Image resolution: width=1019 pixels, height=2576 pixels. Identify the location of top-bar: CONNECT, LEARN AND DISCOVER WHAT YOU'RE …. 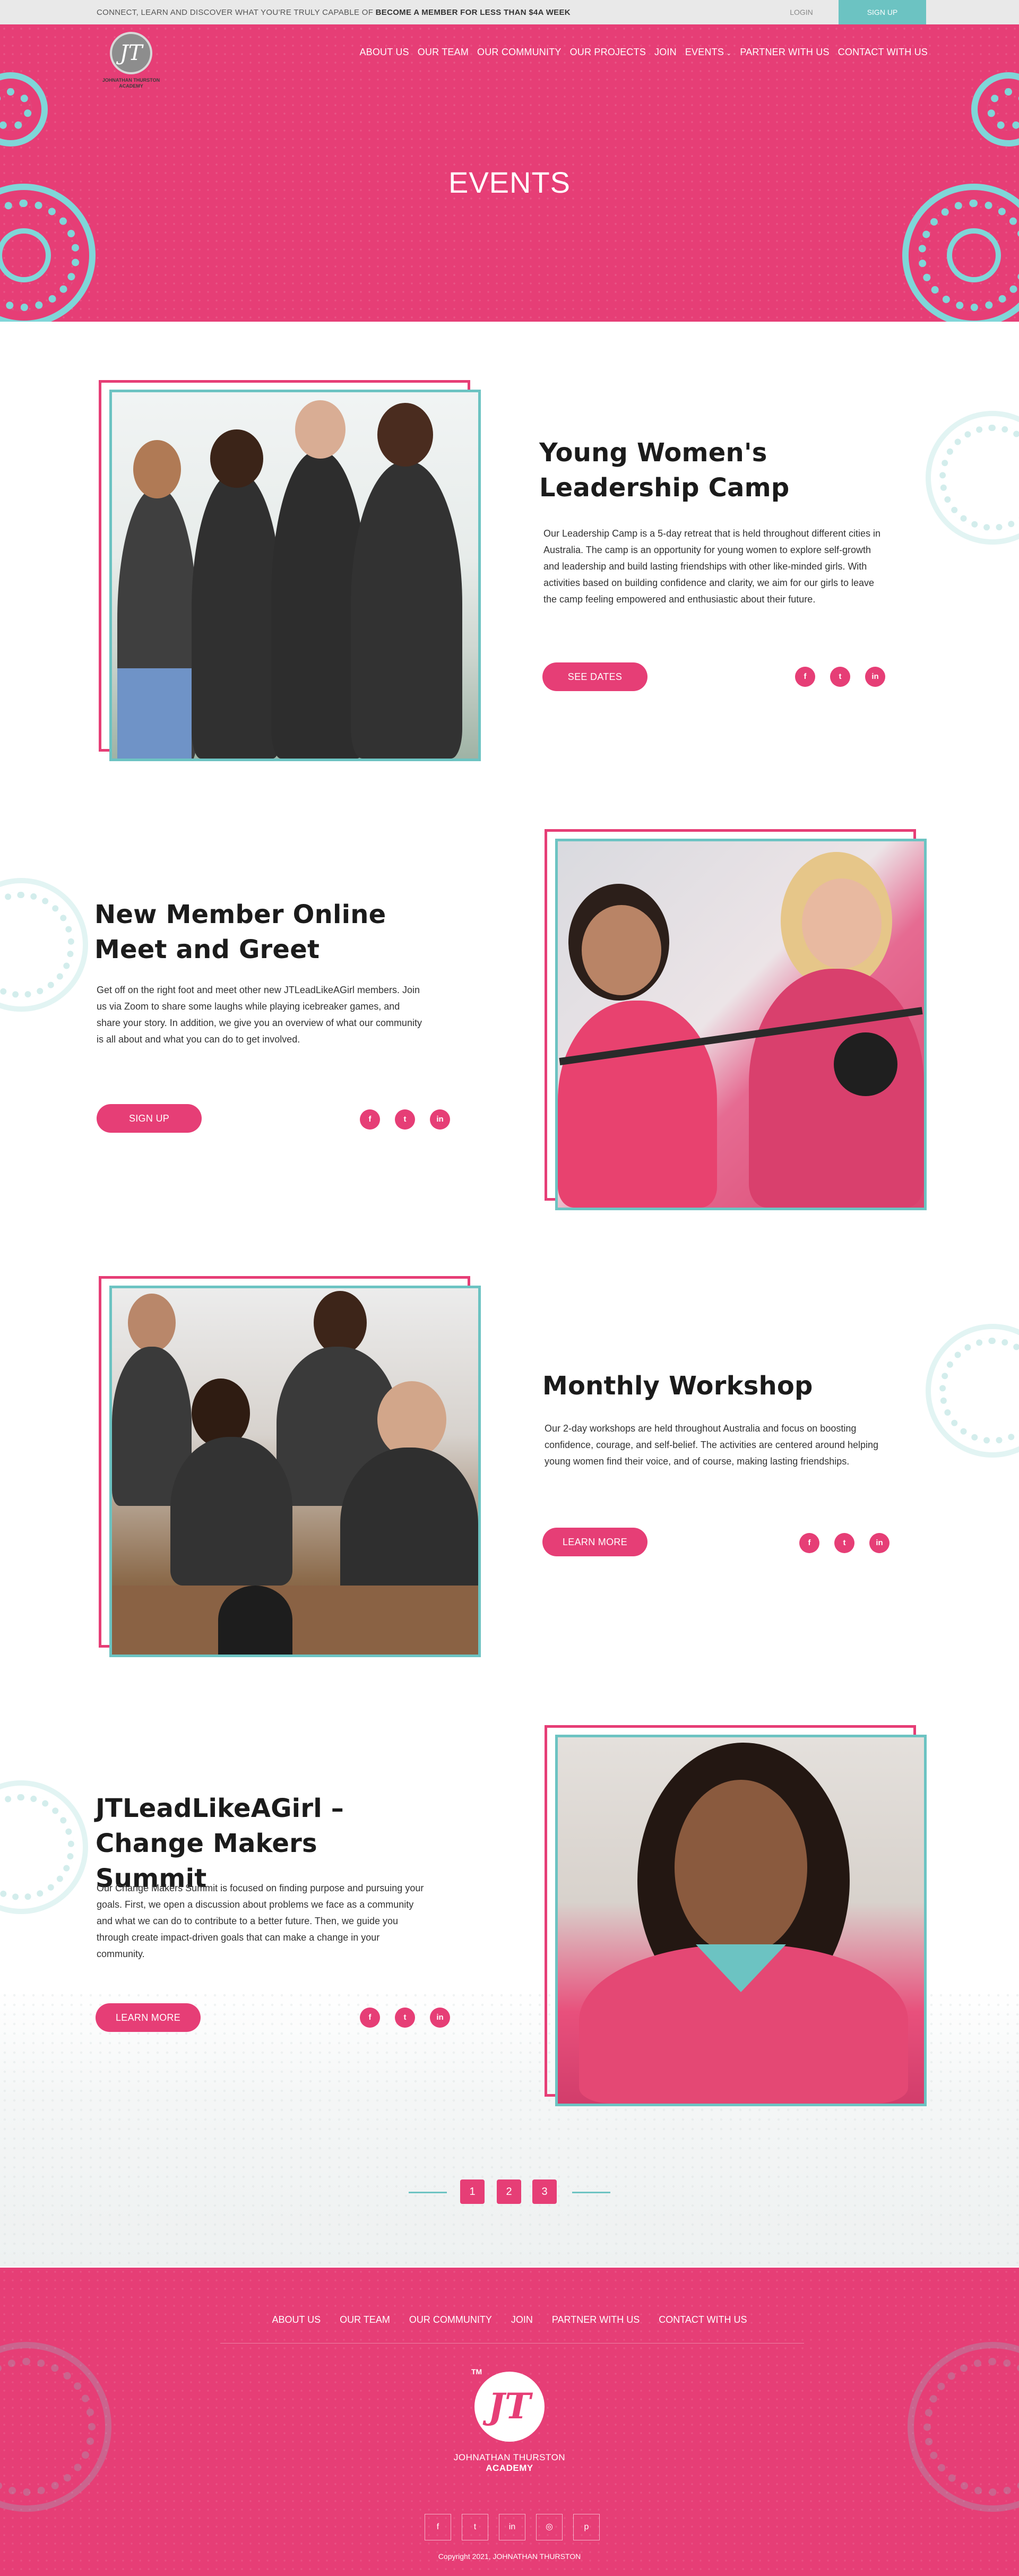
(509, 12).